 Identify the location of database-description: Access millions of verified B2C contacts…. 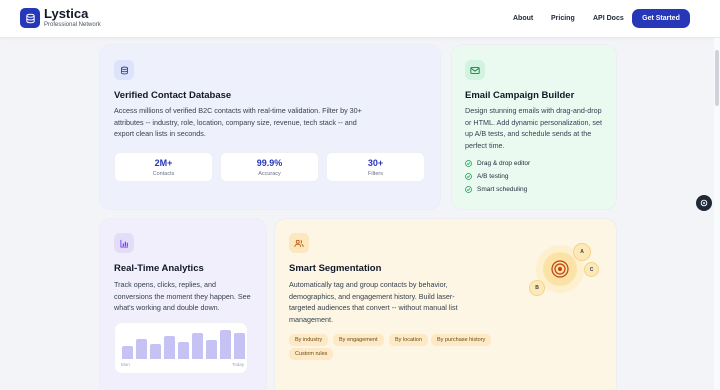
(238, 122).